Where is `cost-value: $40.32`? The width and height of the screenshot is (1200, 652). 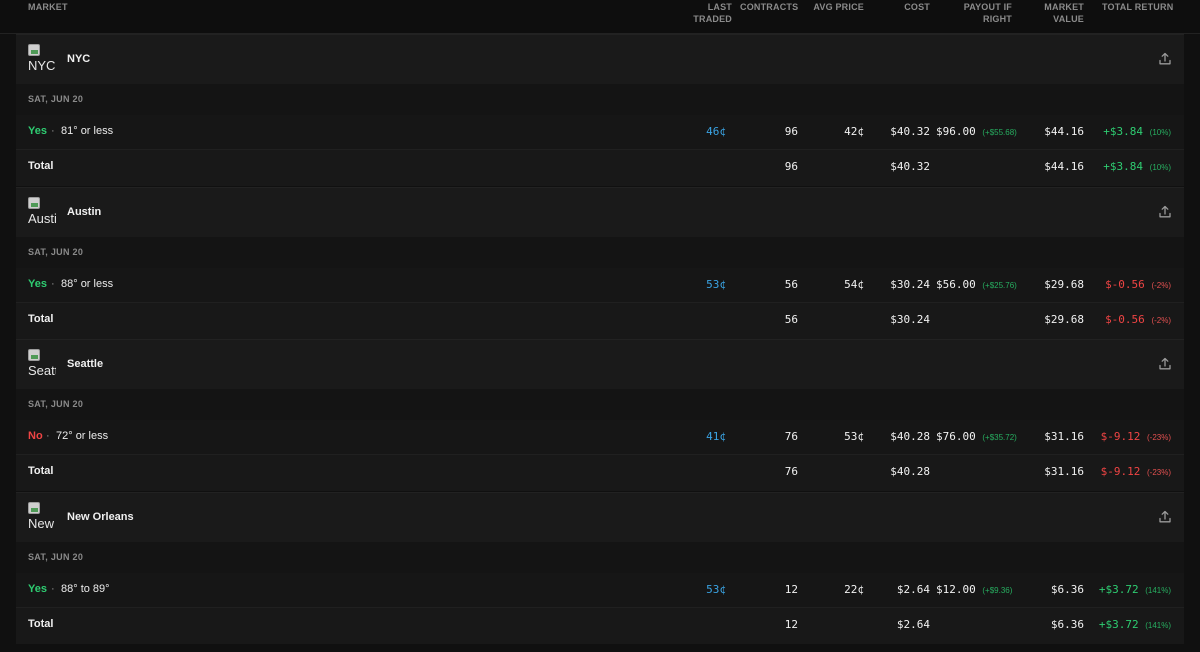 cost-value: $40.32 is located at coordinates (910, 131).